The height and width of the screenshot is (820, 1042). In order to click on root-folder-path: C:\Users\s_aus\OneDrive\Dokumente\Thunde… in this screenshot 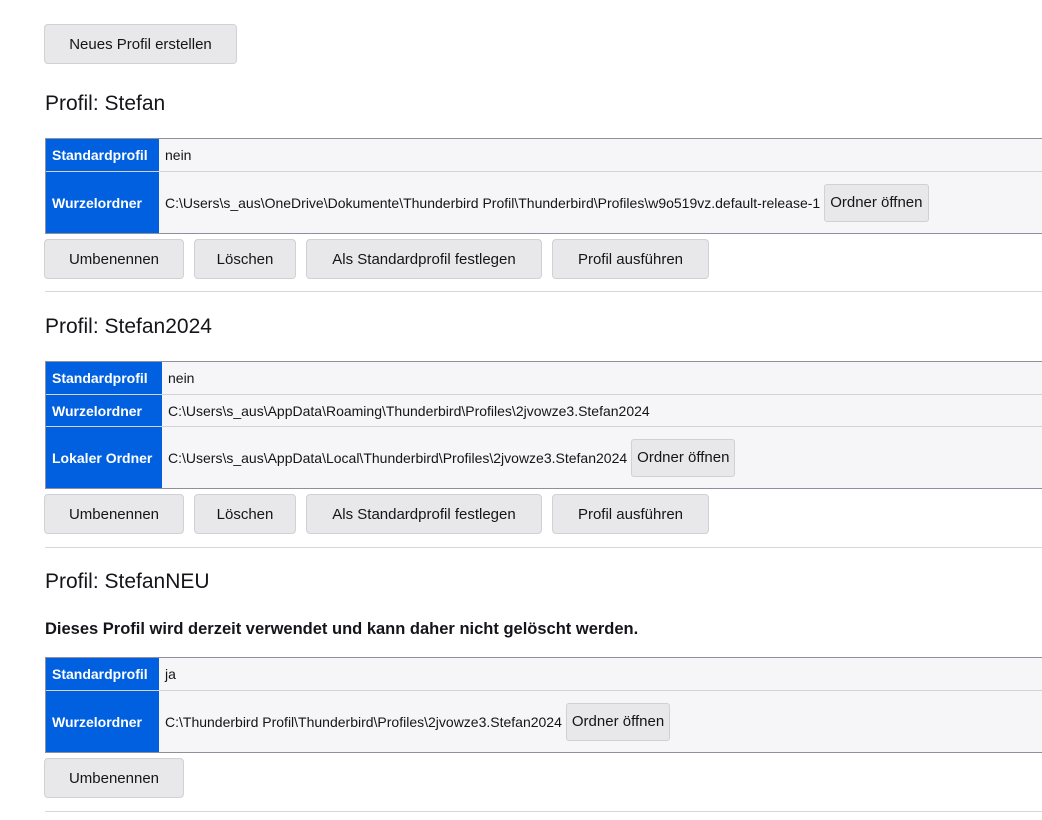, I will do `click(493, 202)`.